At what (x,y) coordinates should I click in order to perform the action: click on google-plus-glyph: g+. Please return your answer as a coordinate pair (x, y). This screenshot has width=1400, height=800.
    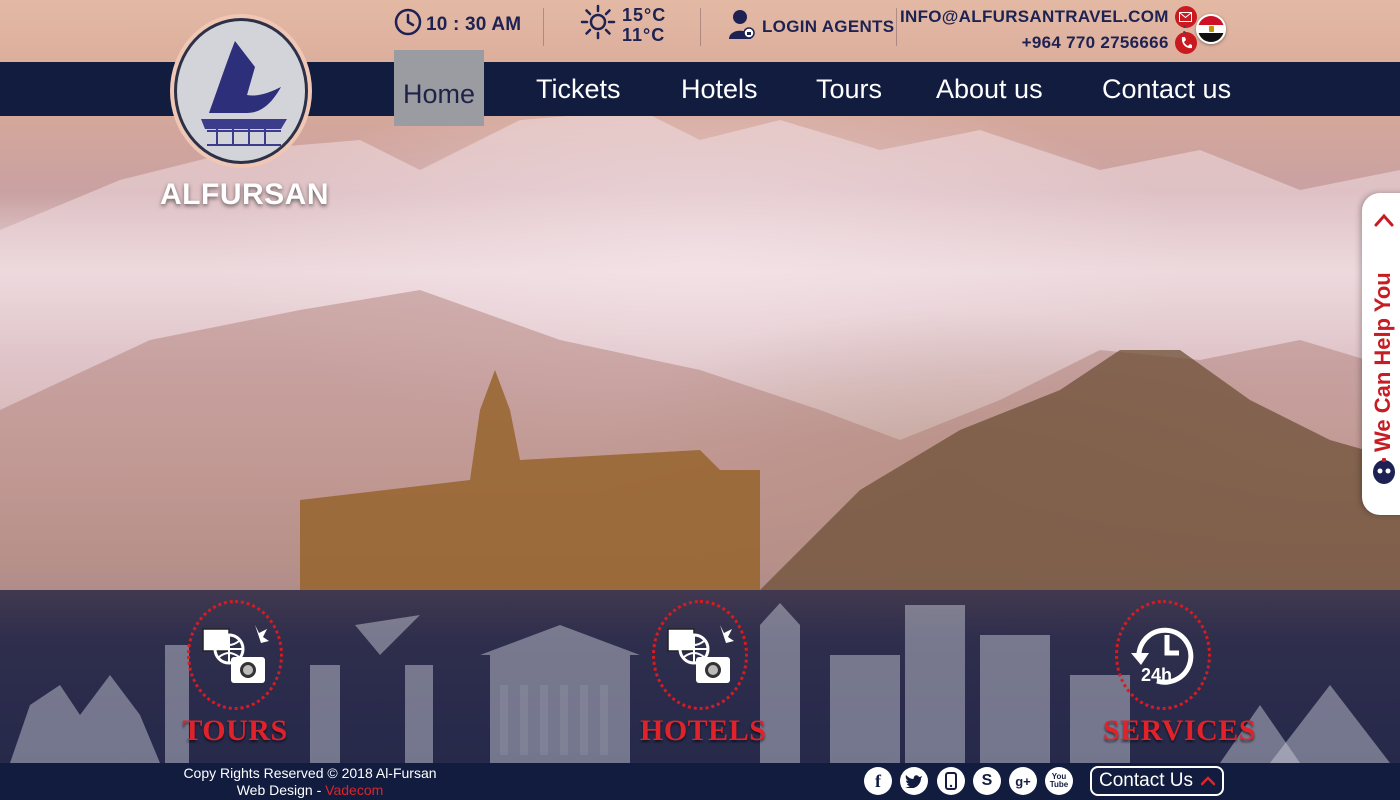
    Looking at the image, I should click on (1023, 781).